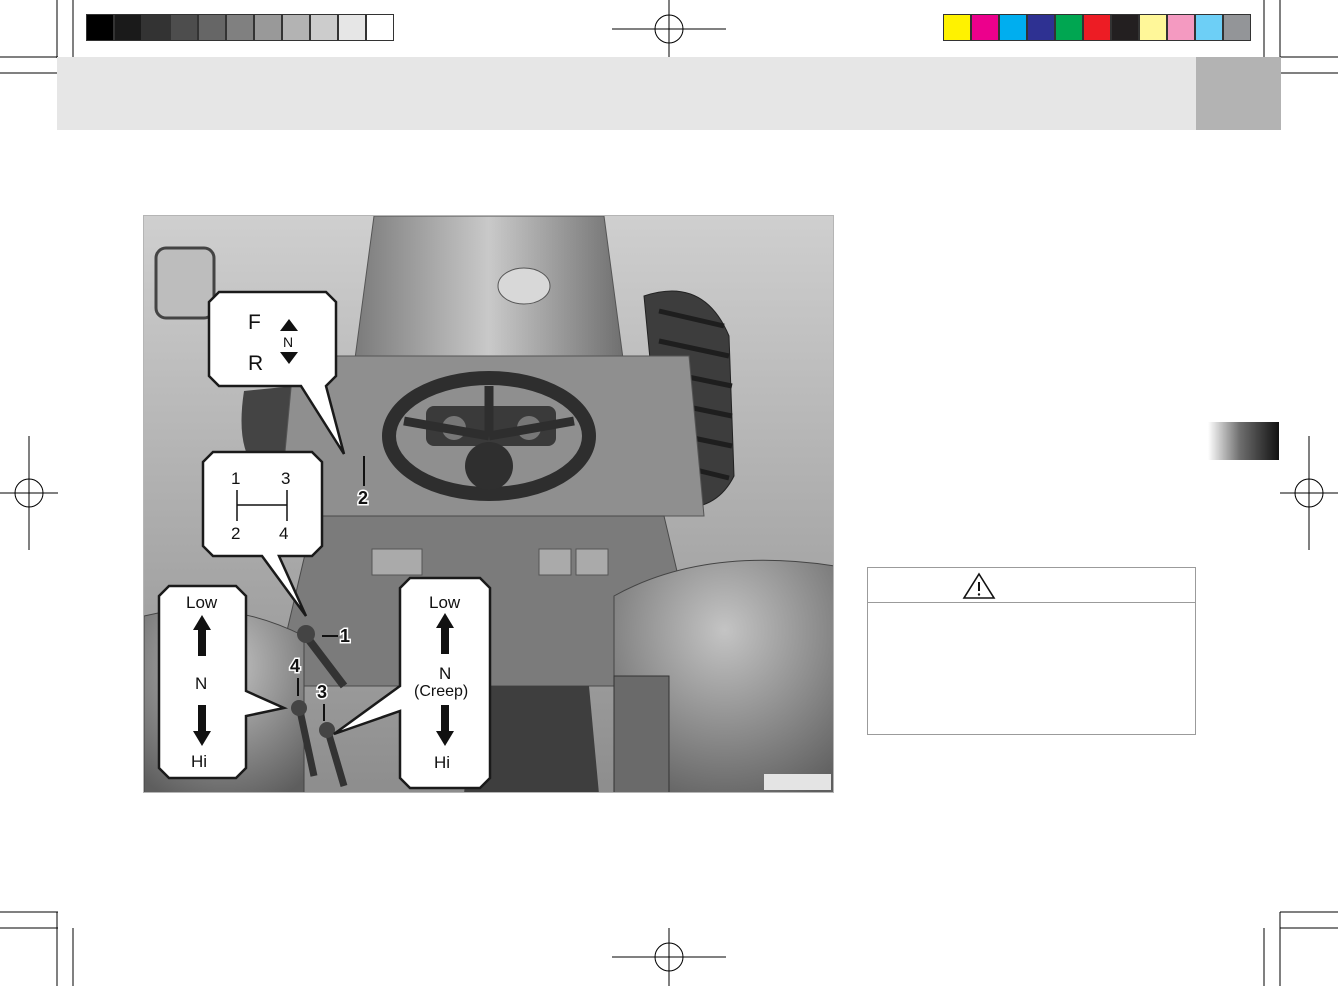 The height and width of the screenshot is (986, 1338). What do you see at coordinates (285, 478) in the screenshot?
I see `gear-3-label: 3` at bounding box center [285, 478].